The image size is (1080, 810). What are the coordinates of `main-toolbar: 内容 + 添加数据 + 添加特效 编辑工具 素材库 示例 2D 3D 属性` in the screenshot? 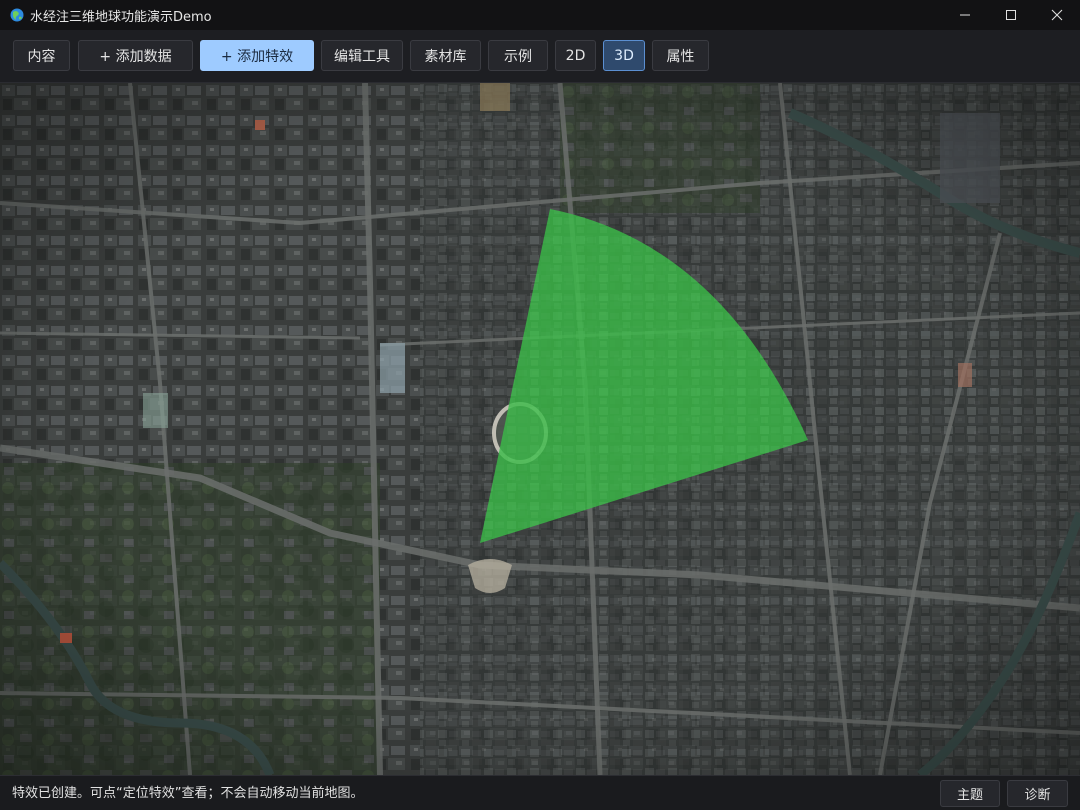 It's located at (540, 56).